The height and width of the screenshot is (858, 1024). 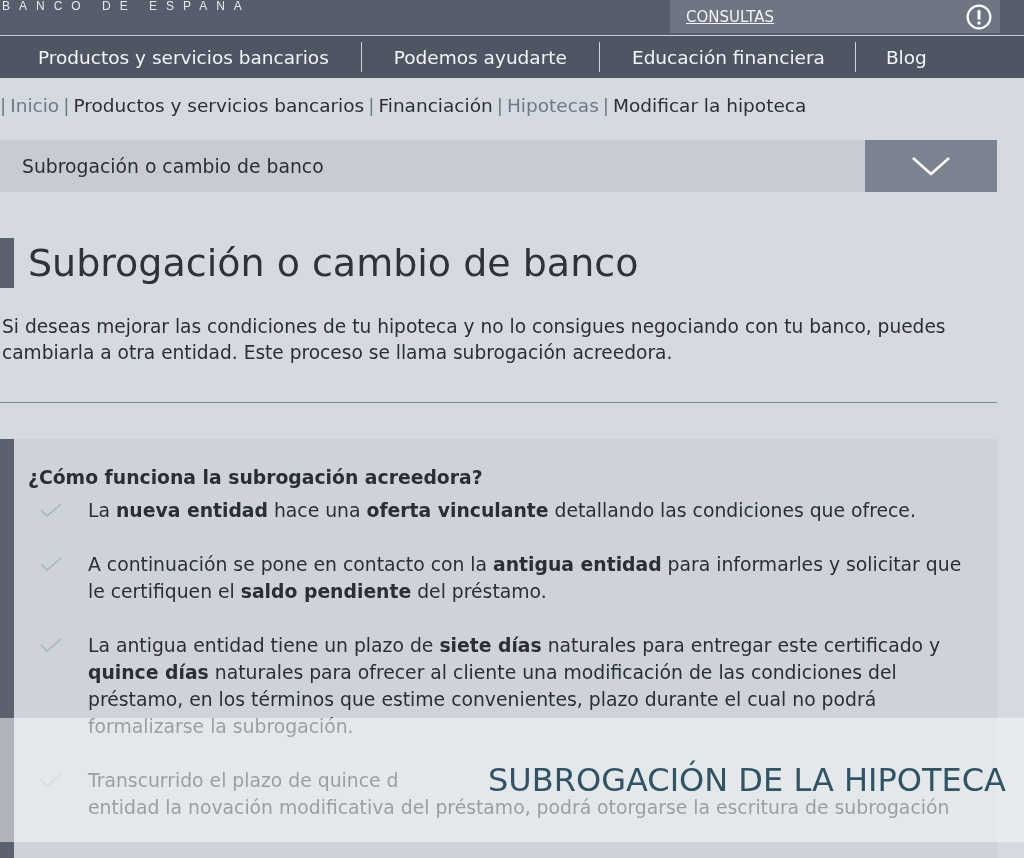 What do you see at coordinates (519, 808) in the screenshot?
I see `list-text: entidad la novación modificativa del préstamo, podrá otorgarse la escritura de subrogación` at bounding box center [519, 808].